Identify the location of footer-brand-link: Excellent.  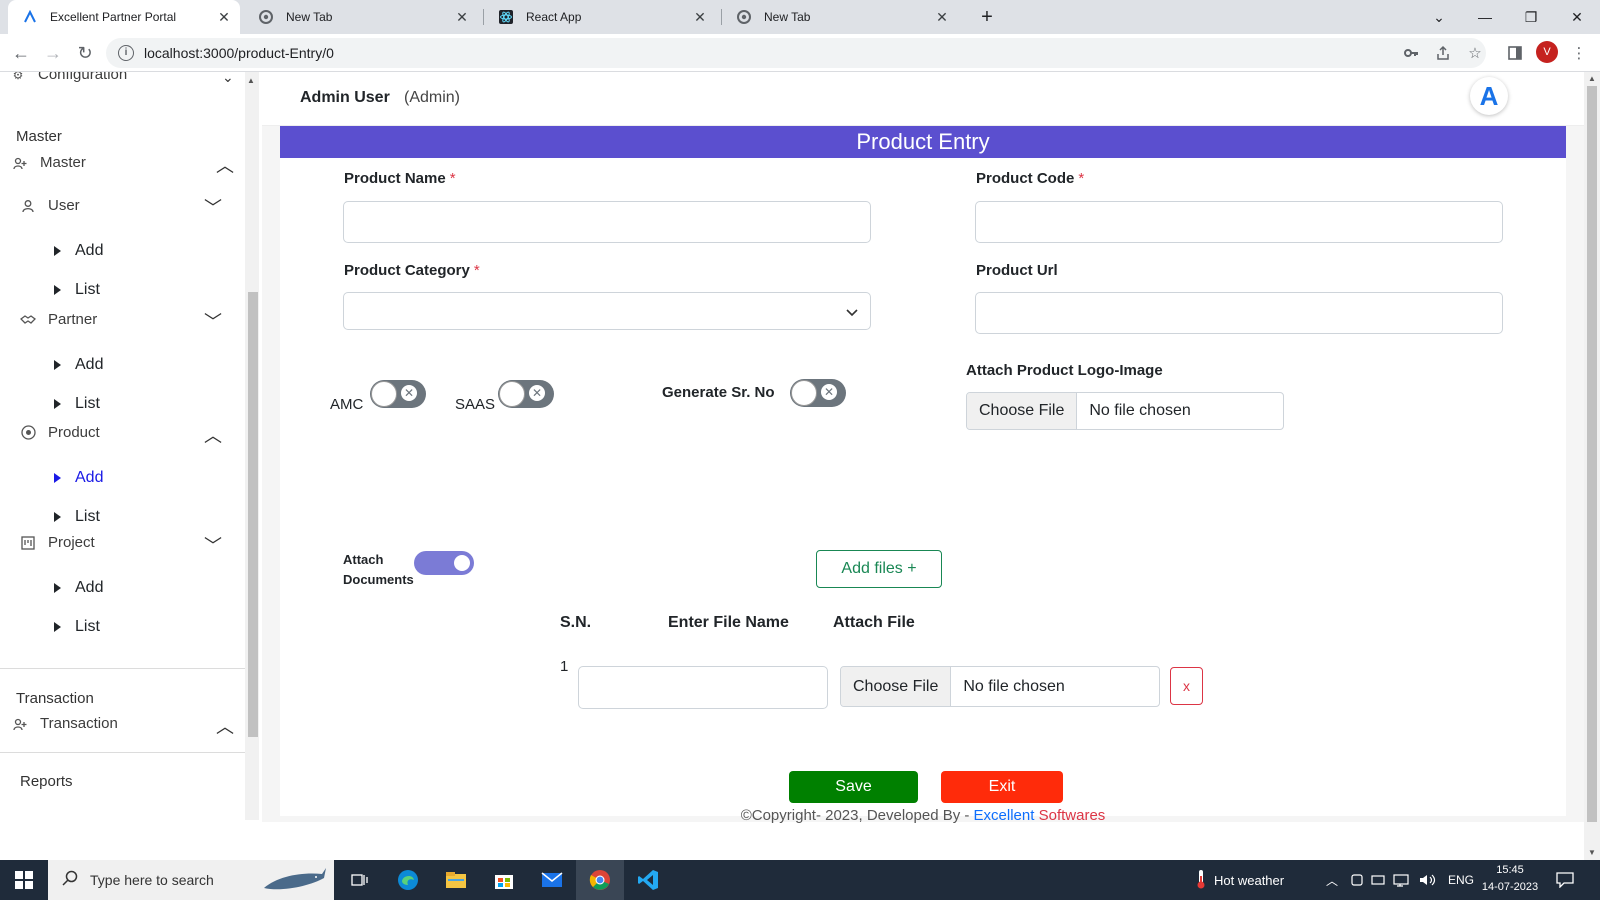
(1004, 815).